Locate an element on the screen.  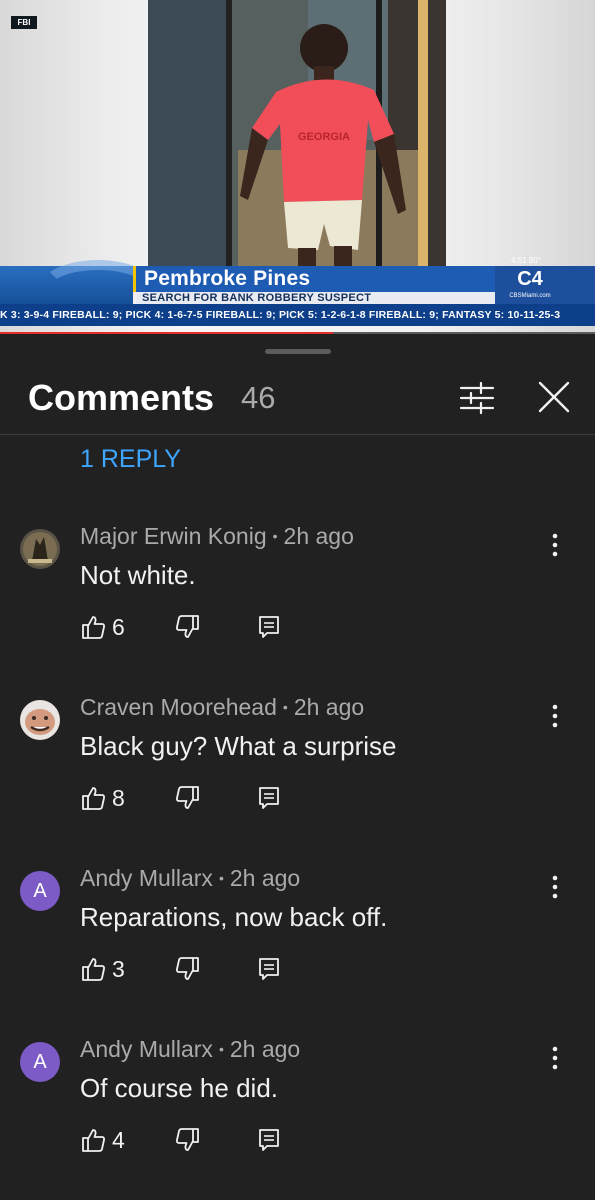
surveillance-image: GEORGIA is located at coordinates (297, 133).